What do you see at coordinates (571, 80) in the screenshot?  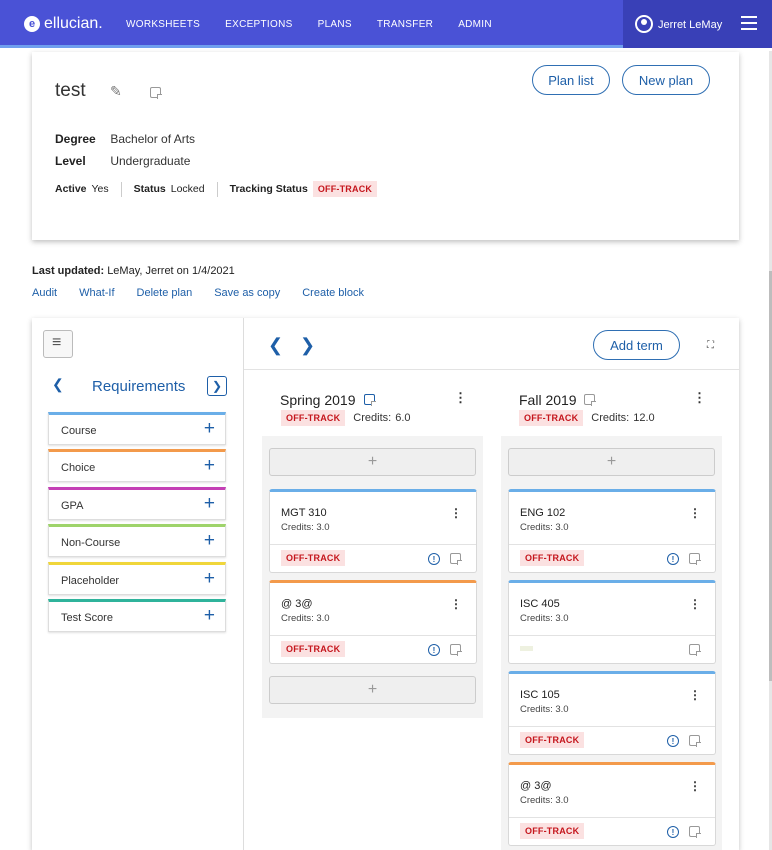 I see `plan-list-button: Plan list` at bounding box center [571, 80].